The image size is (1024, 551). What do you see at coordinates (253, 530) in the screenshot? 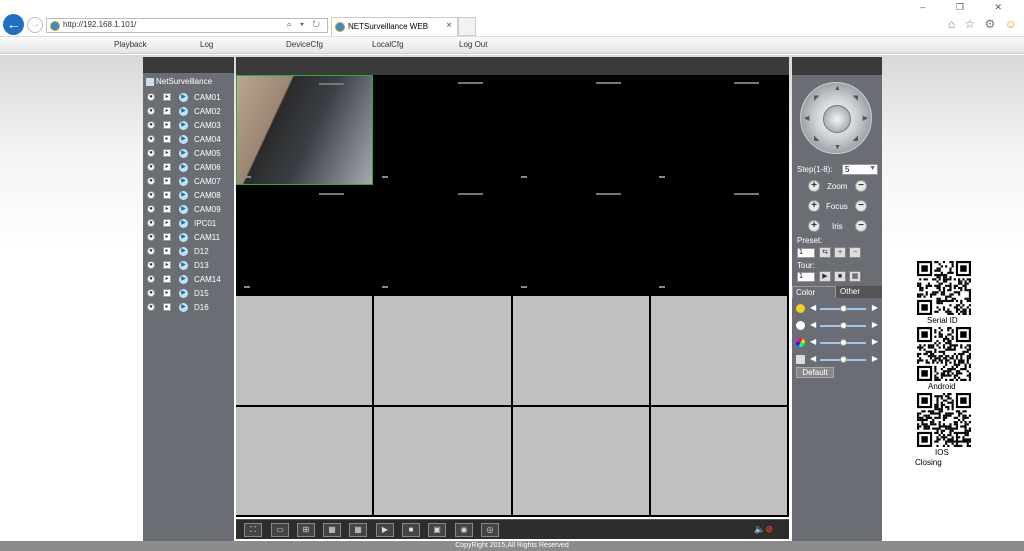
I see `fullscreen-icon: ⛶` at bounding box center [253, 530].